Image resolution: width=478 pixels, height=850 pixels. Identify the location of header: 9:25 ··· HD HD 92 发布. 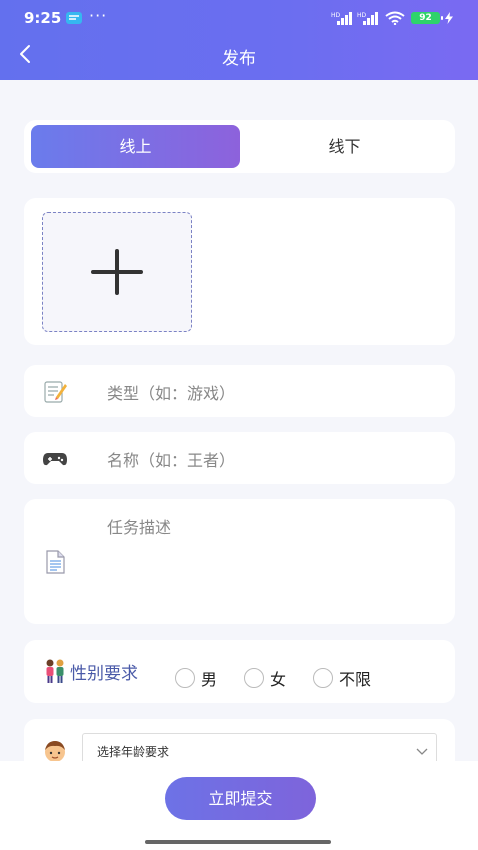
(239, 40).